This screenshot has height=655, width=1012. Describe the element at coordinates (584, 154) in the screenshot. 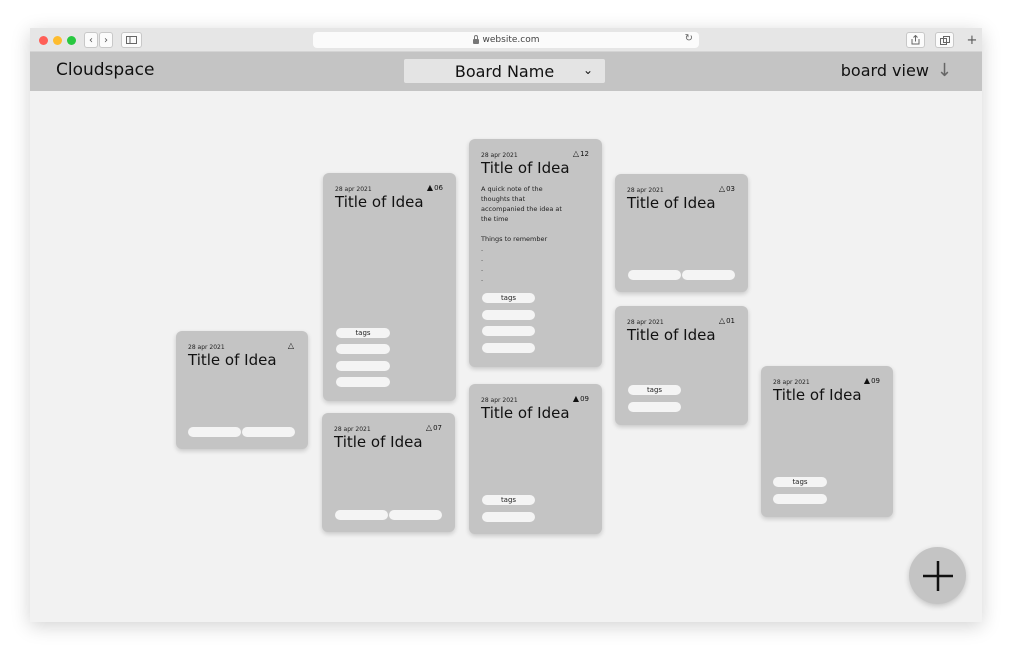

I see `vote-count: 12` at that location.